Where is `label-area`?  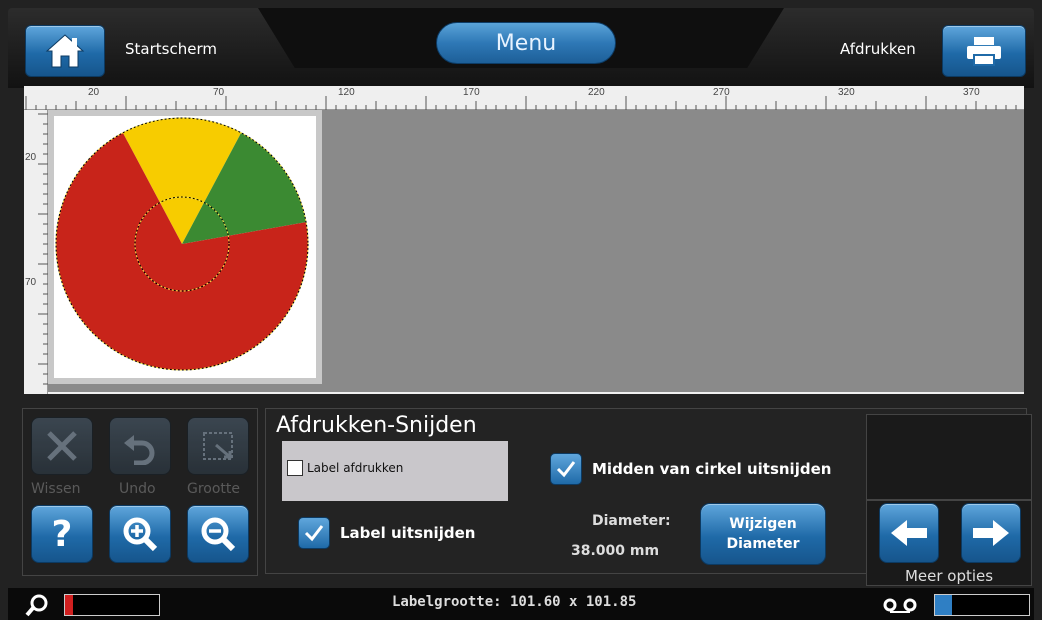
label-area is located at coordinates (185, 247).